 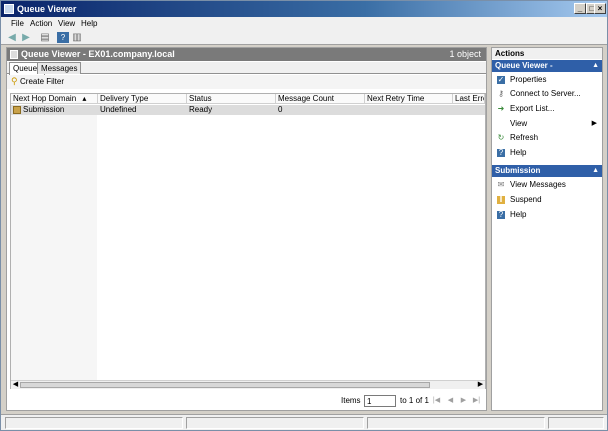 I want to click on action-properties: ✓ Properties, so click(x=547, y=80).